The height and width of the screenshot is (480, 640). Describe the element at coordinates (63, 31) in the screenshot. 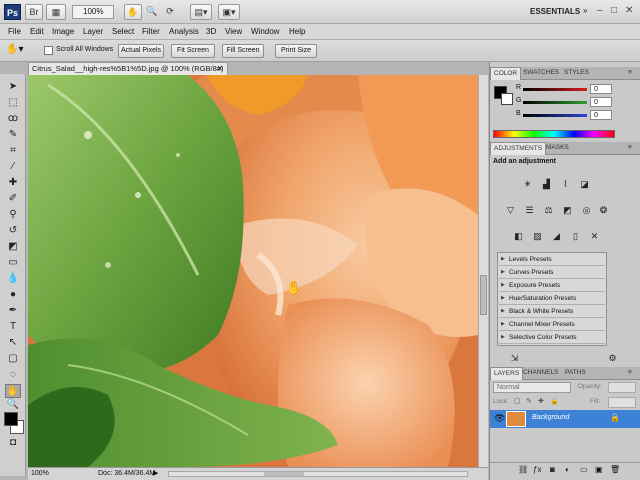

I see `menu-image: Image` at that location.